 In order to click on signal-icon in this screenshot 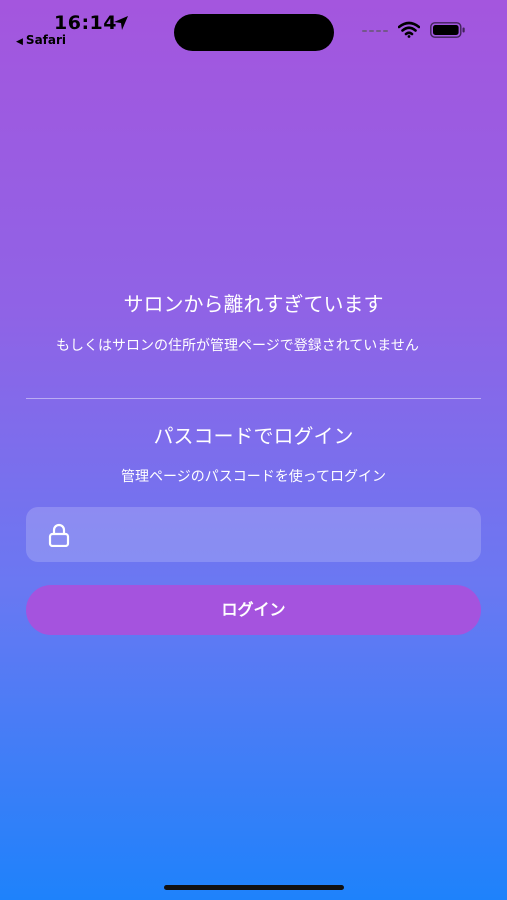, I will do `click(375, 31)`.